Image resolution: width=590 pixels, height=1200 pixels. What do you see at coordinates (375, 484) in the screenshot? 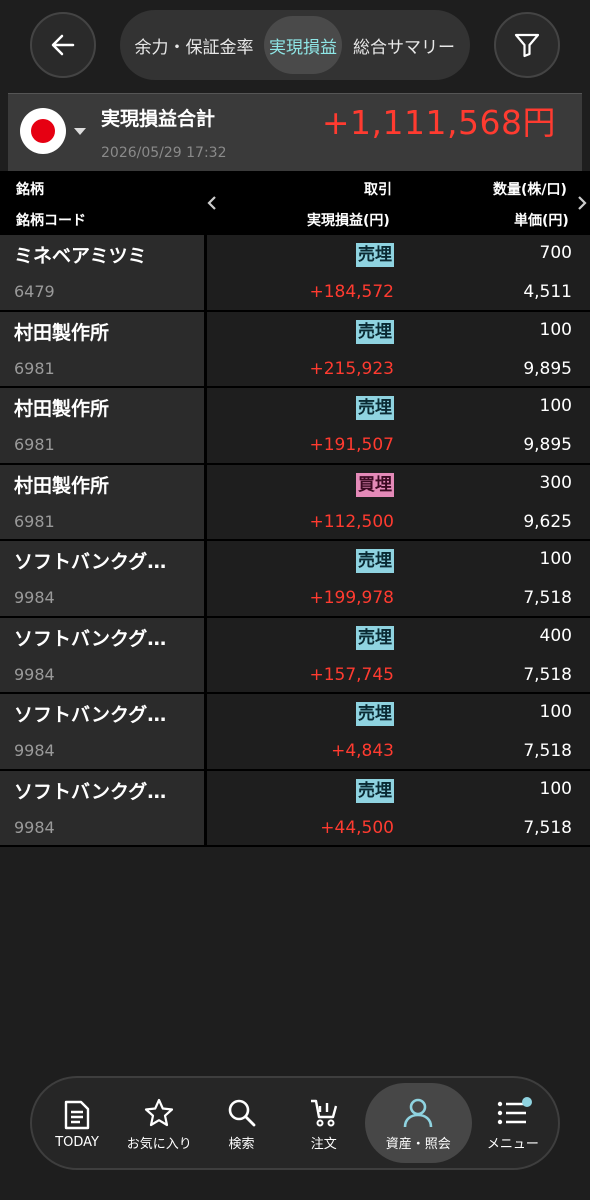
I see `trade-type-badge: 買埋` at bounding box center [375, 484].